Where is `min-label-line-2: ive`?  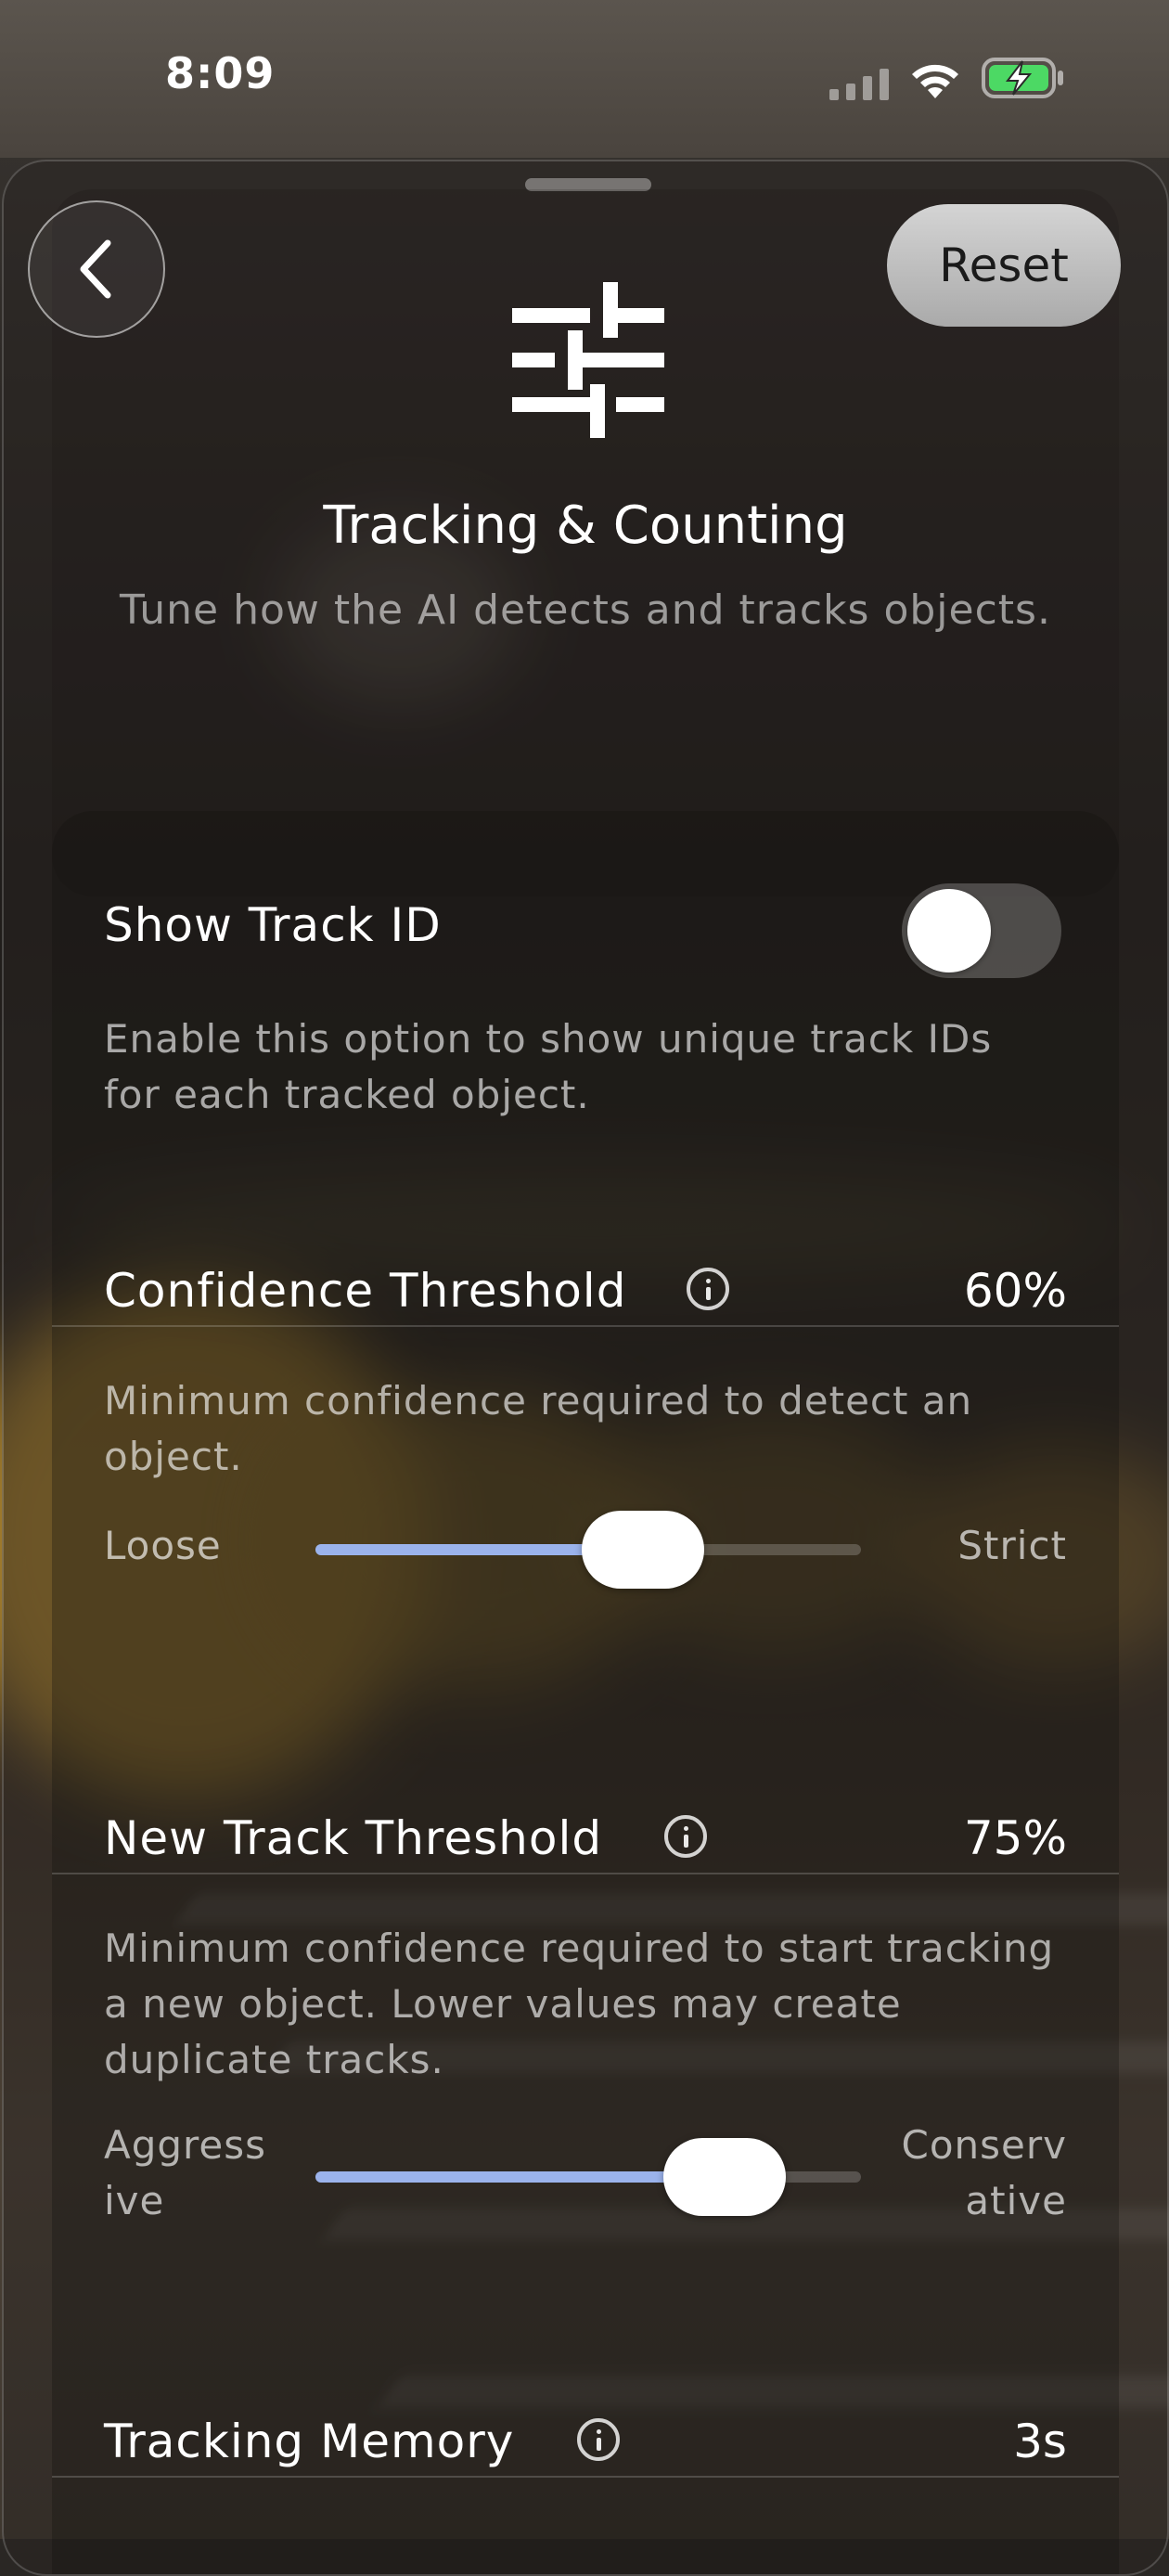
min-label-line-2: ive is located at coordinates (134, 2200).